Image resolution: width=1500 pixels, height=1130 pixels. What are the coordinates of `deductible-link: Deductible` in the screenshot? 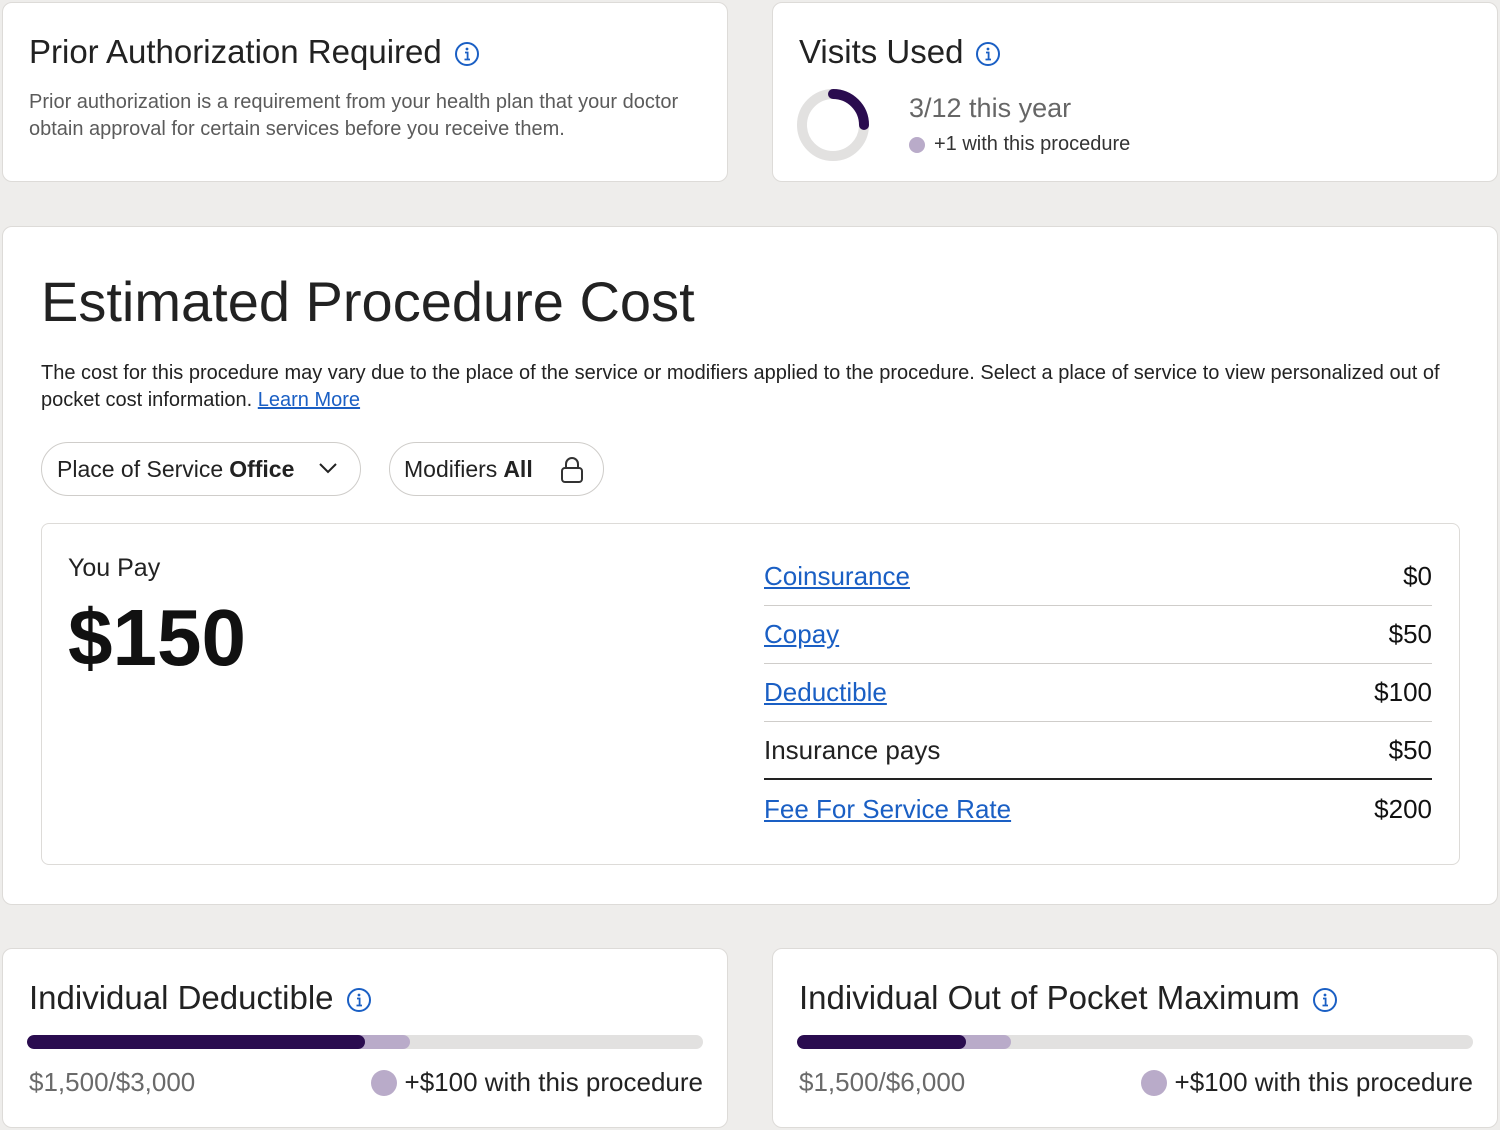 It's located at (825, 692).